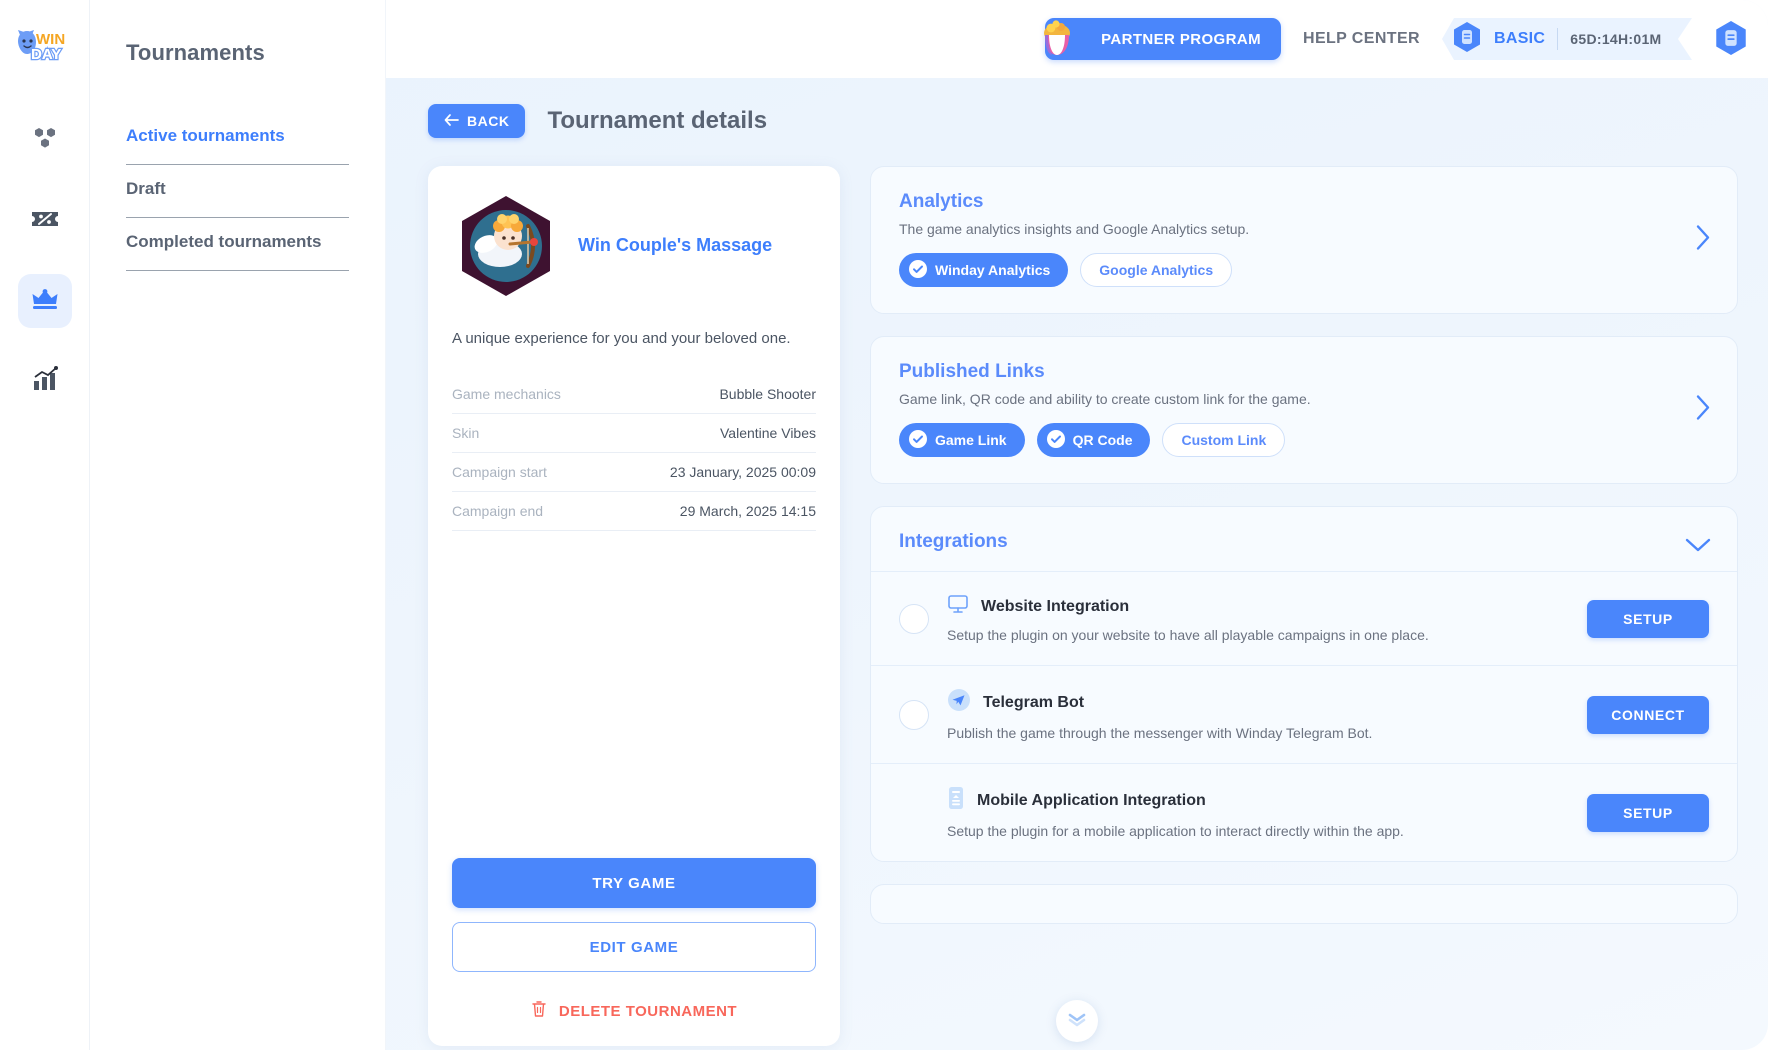 Image resolution: width=1768 pixels, height=1050 pixels. Describe the element at coordinates (972, 371) in the screenshot. I see `published-links-title: Published Links` at that location.